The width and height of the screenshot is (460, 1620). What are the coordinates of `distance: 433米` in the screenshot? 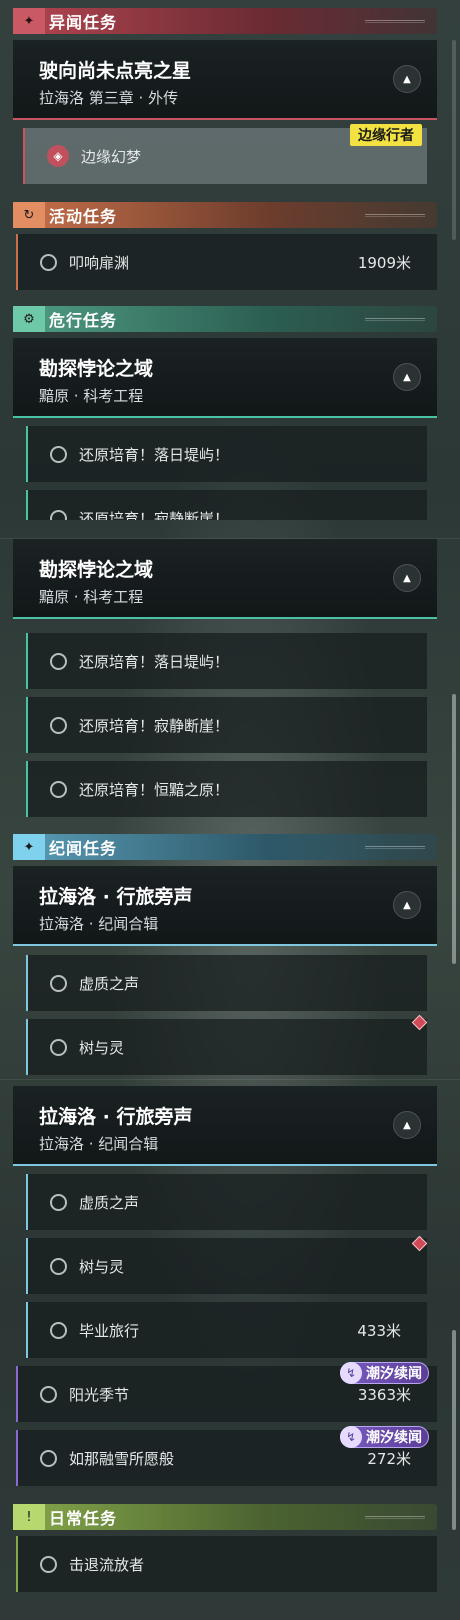 It's located at (379, 1330).